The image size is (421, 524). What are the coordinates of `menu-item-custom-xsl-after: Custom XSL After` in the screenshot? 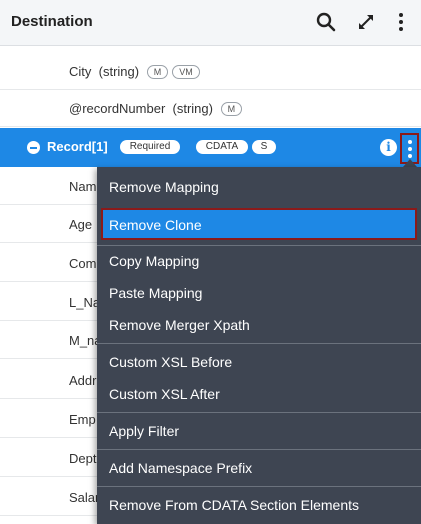 It's located at (259, 394).